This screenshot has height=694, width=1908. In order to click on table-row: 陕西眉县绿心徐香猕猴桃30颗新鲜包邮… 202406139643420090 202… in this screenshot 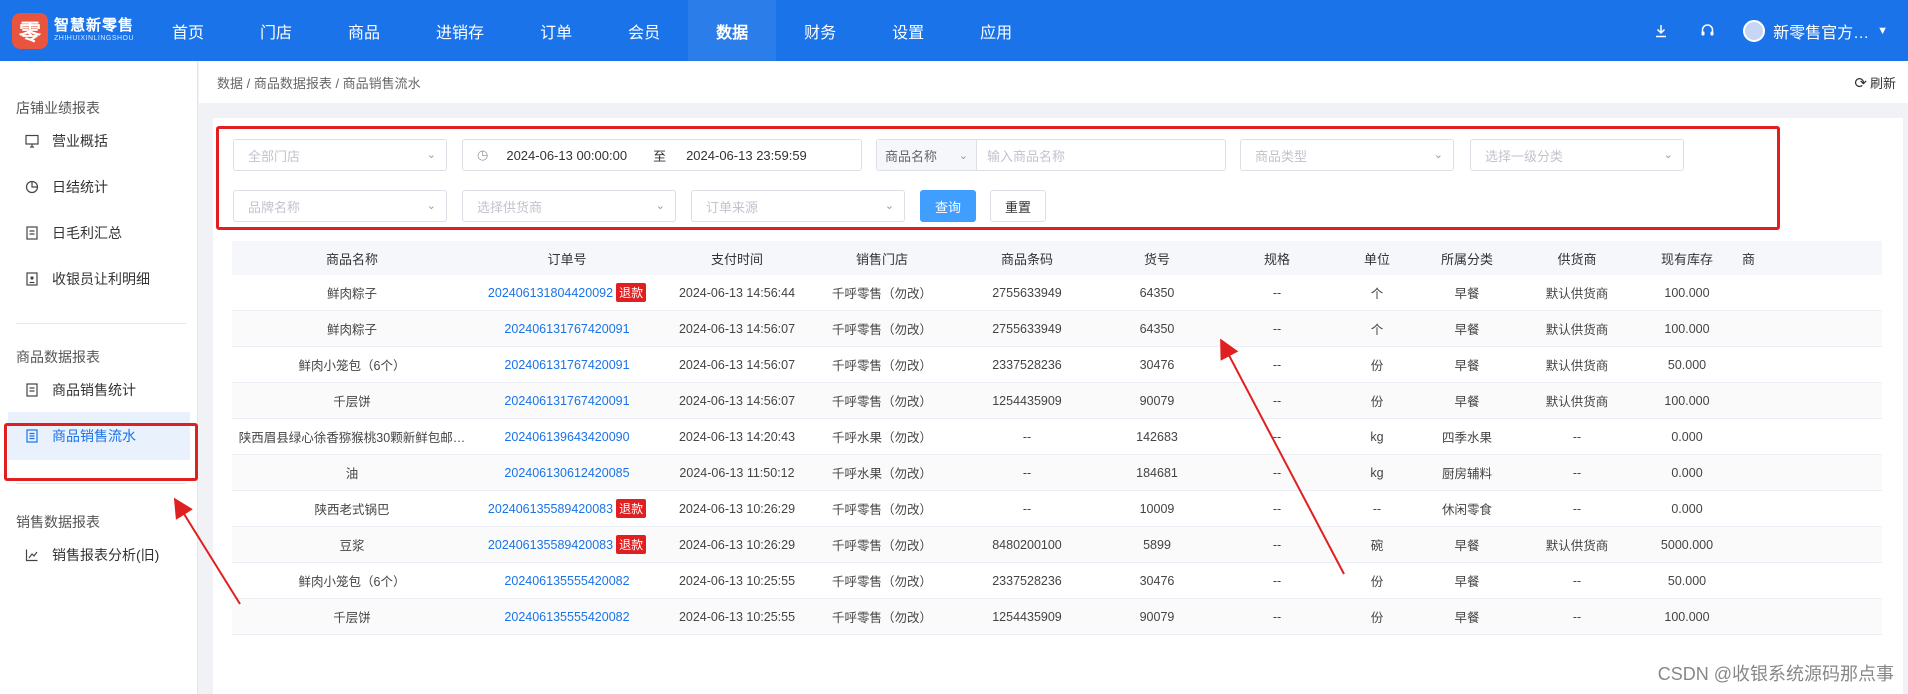, I will do `click(1057, 437)`.